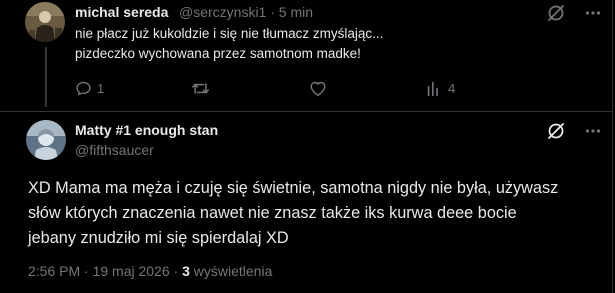 This screenshot has width=615, height=293. Describe the element at coordinates (200, 88) in the screenshot. I see `repost-icon` at that location.